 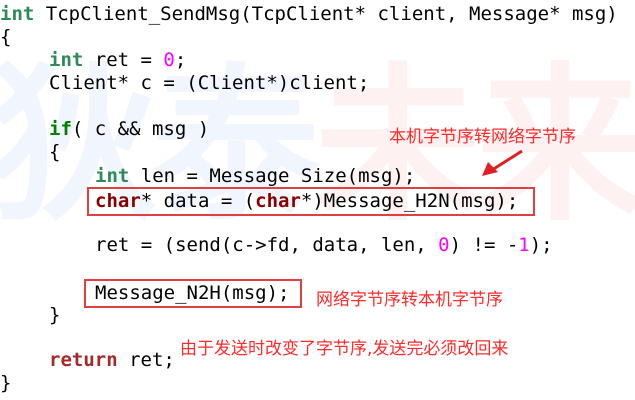 I want to click on annotation-n2h: 网络字节序转本机字节序, so click(x=409, y=300).